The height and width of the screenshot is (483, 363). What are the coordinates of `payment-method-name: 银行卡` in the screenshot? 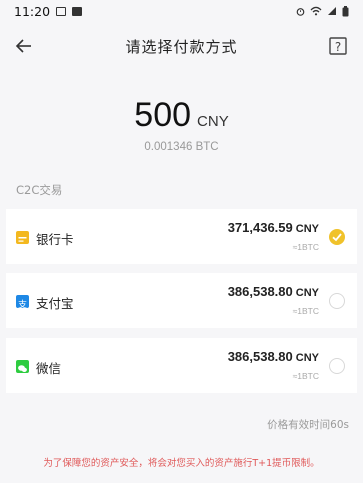 It's located at (55, 239).